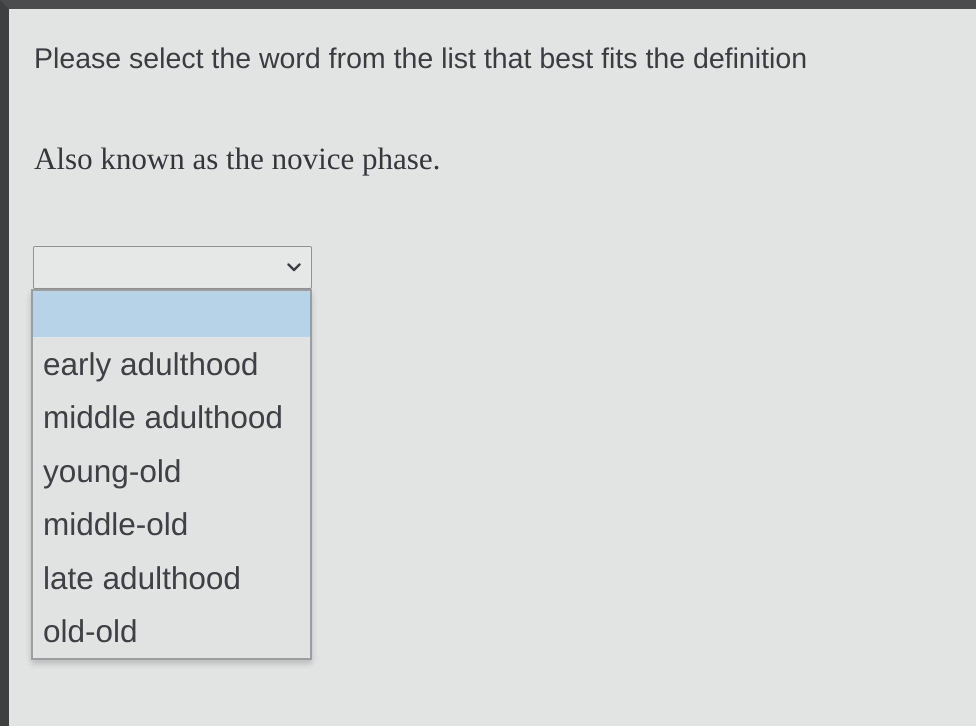  What do you see at coordinates (171, 631) in the screenshot?
I see `dropdown-option: old-old` at bounding box center [171, 631].